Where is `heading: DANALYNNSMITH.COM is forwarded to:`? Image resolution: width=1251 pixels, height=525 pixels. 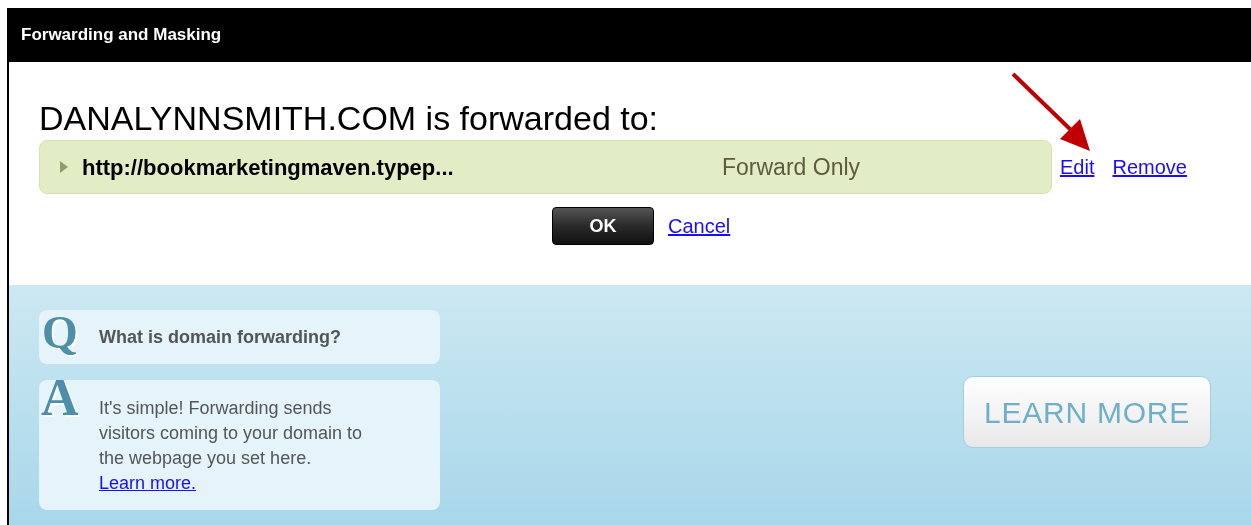
heading: DANALYNNSMITH.COM is forwarded to: is located at coordinates (349, 118).